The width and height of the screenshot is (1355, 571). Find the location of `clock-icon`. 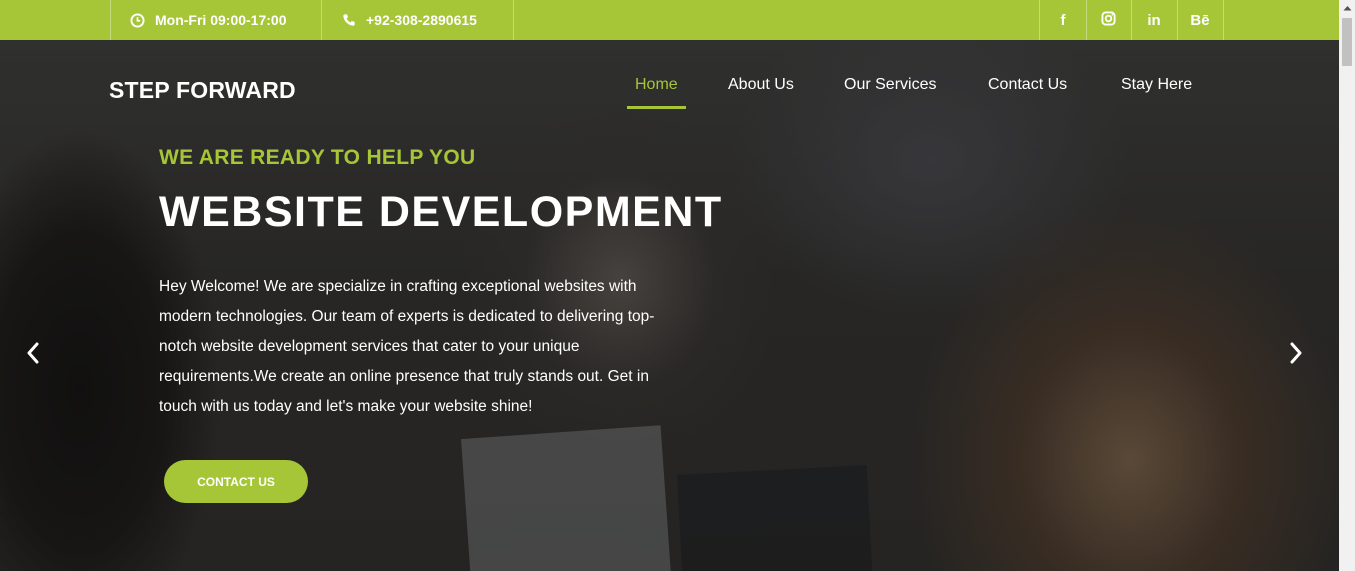

clock-icon is located at coordinates (137, 20).